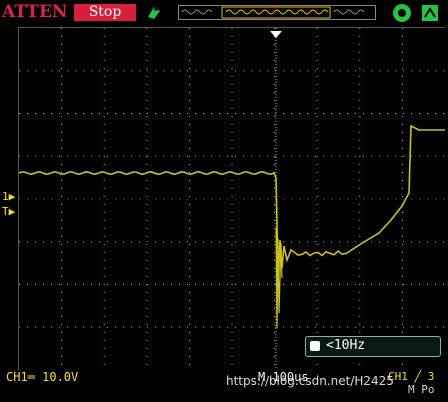 Image resolution: width=448 pixels, height=402 pixels. Describe the element at coordinates (346, 345) in the screenshot. I see `frequency-readout: <10Hz` at that location.